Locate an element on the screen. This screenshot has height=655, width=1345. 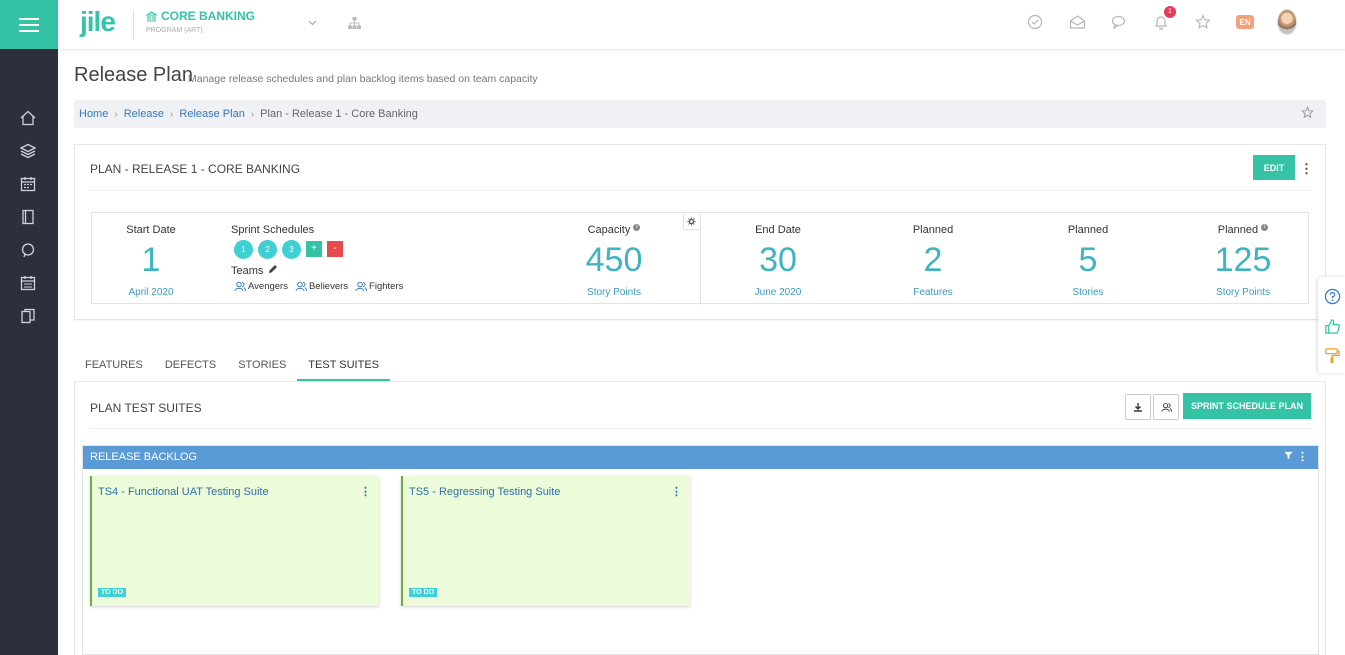
book-icon is located at coordinates (29, 218).